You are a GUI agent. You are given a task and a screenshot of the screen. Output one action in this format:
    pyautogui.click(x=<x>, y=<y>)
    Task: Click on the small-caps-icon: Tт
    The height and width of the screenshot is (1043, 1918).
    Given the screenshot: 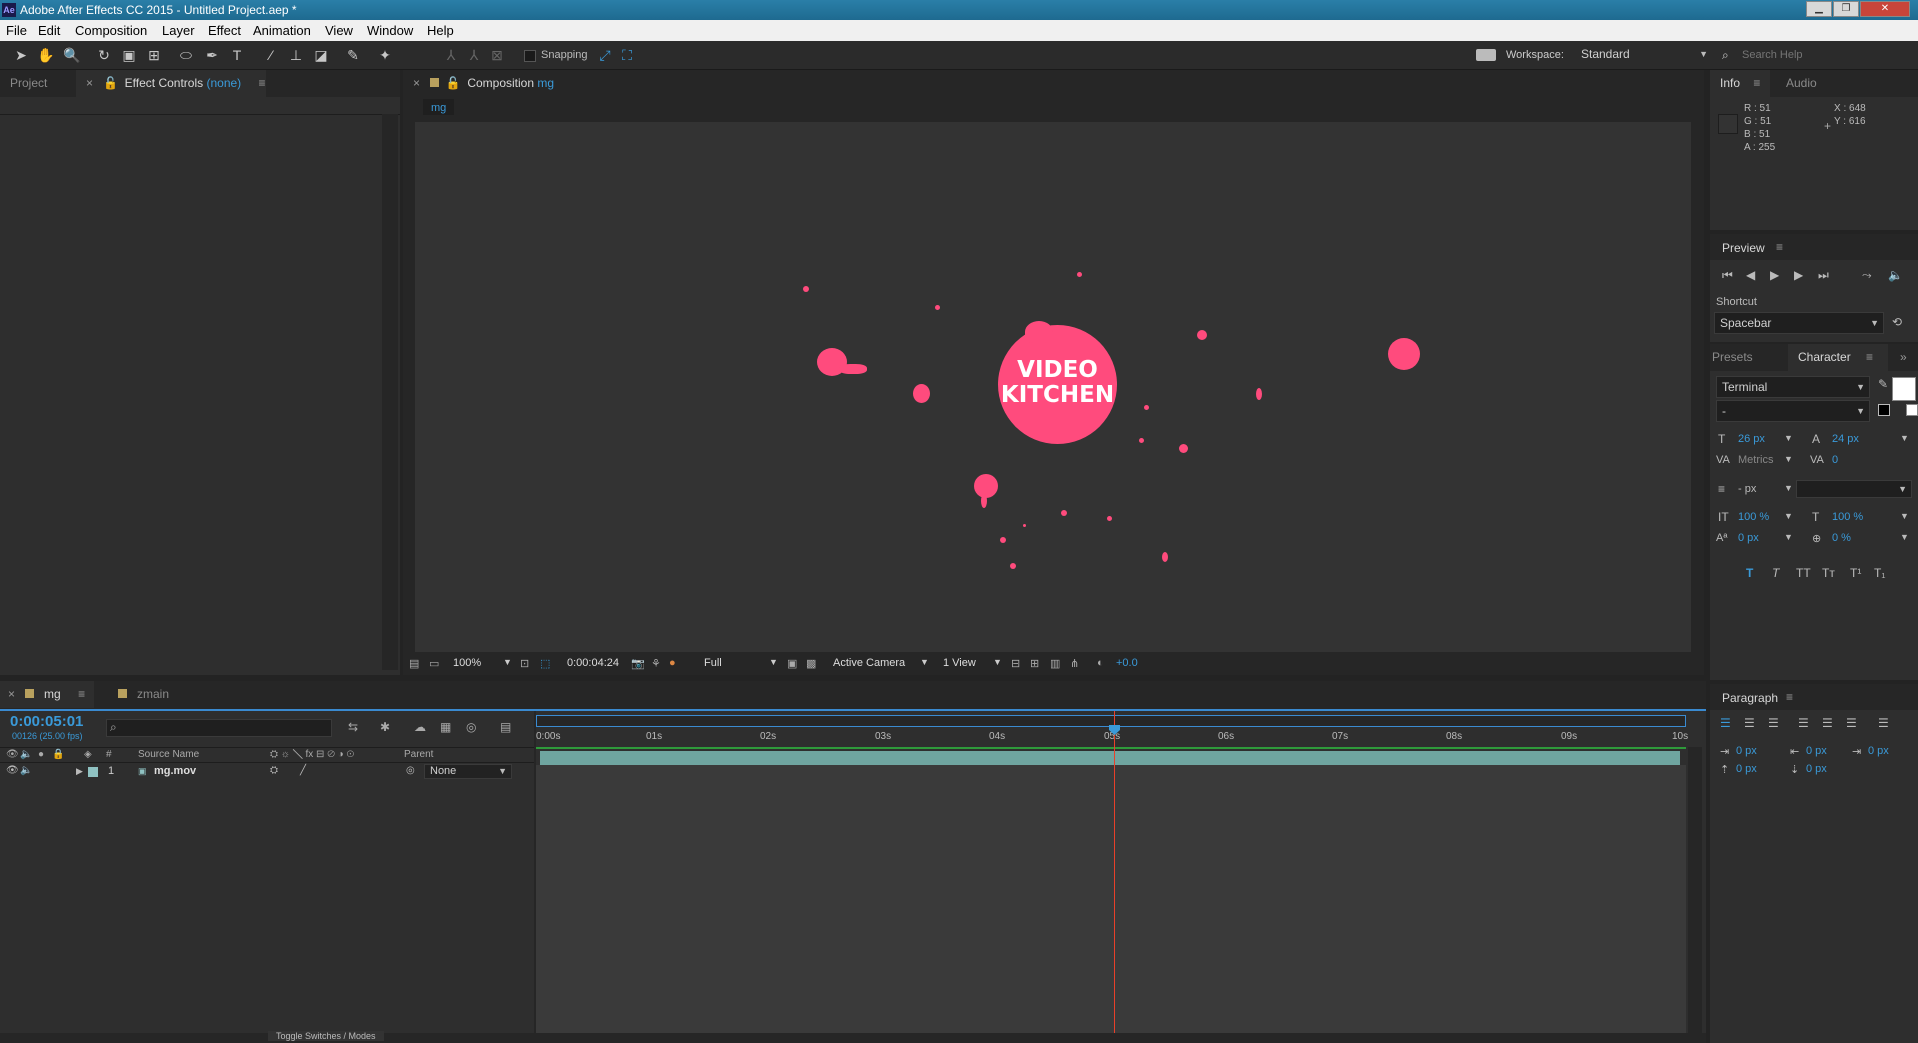 What is the action you would take?
    pyautogui.click(x=1828, y=573)
    